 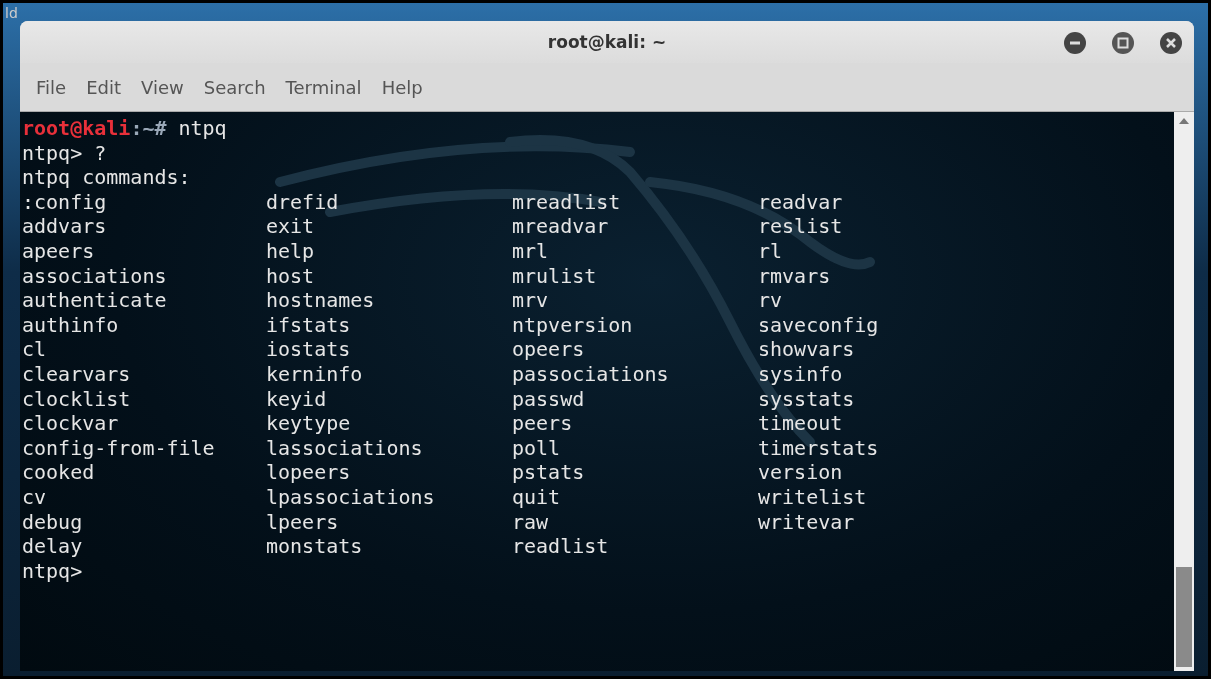 What do you see at coordinates (323, 87) in the screenshot?
I see `menu-item: Terminal` at bounding box center [323, 87].